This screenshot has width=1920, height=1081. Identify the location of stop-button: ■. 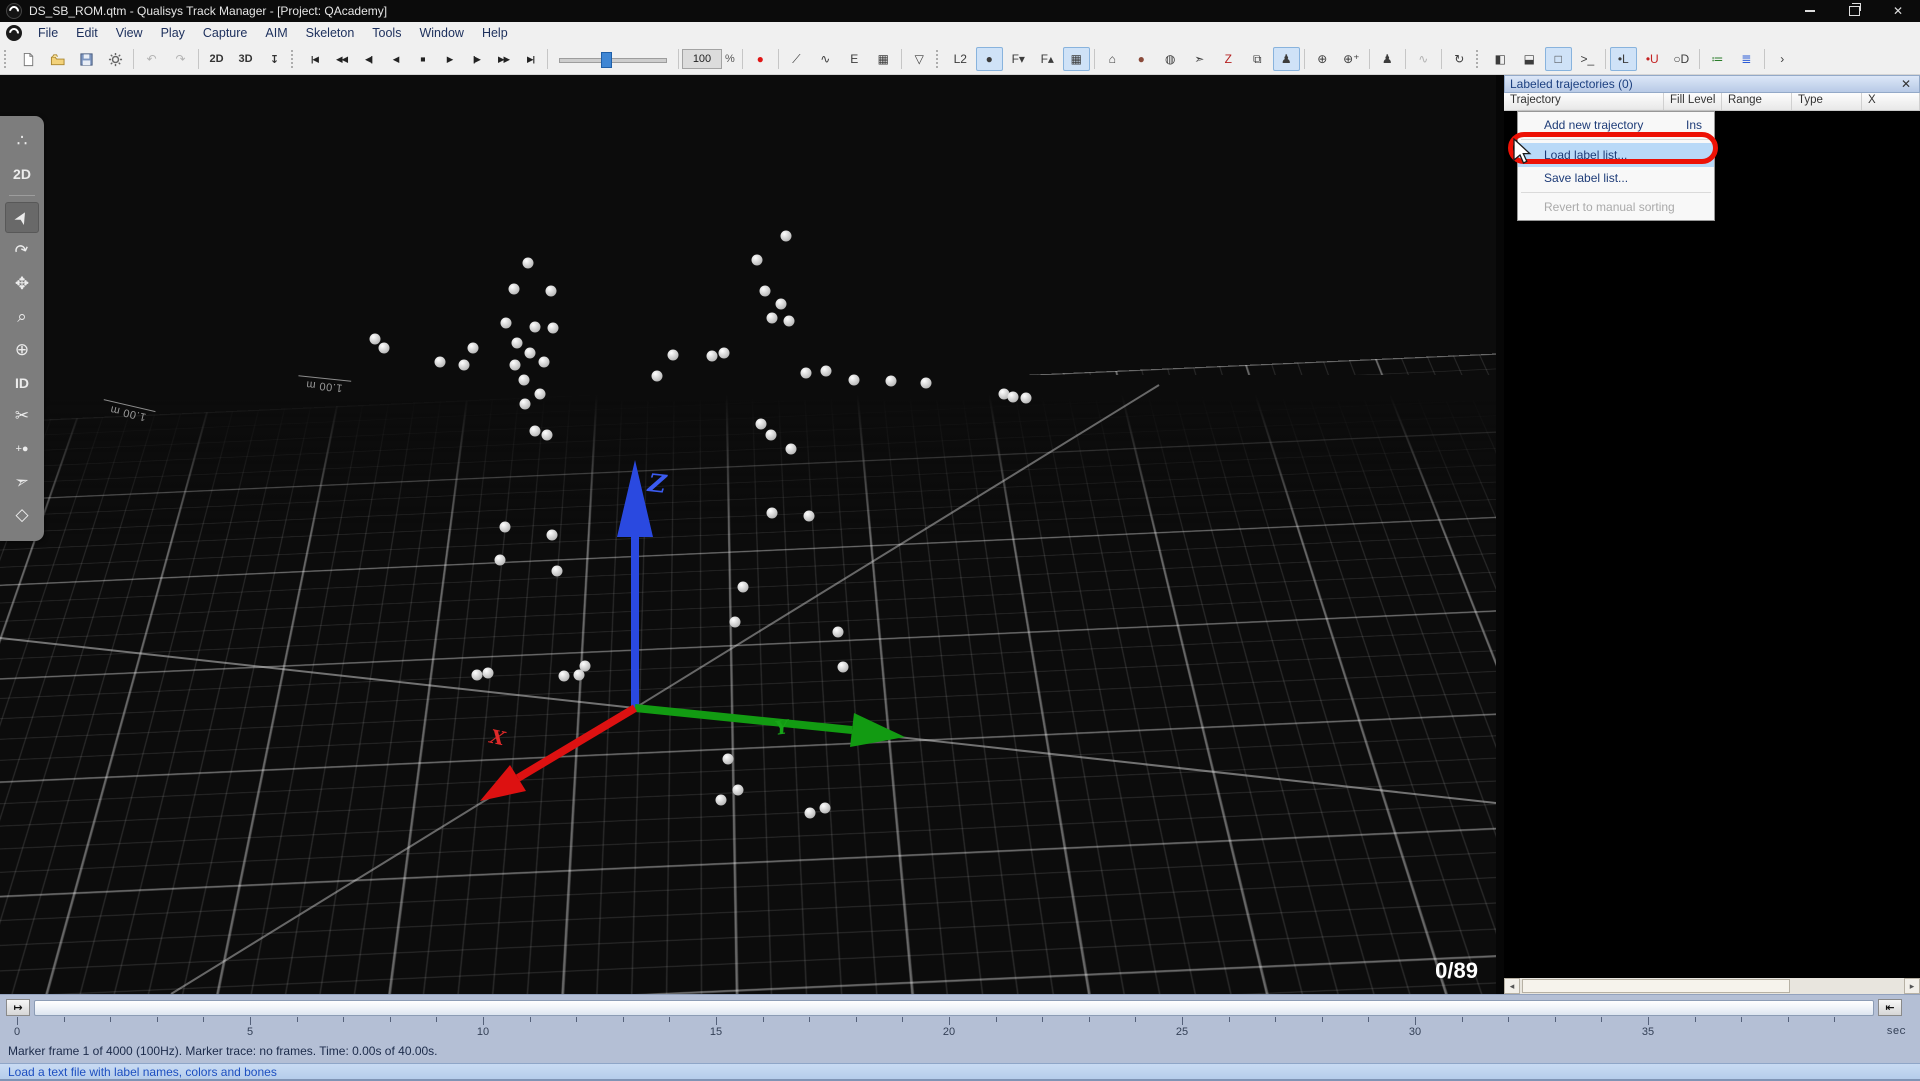
(422, 59).